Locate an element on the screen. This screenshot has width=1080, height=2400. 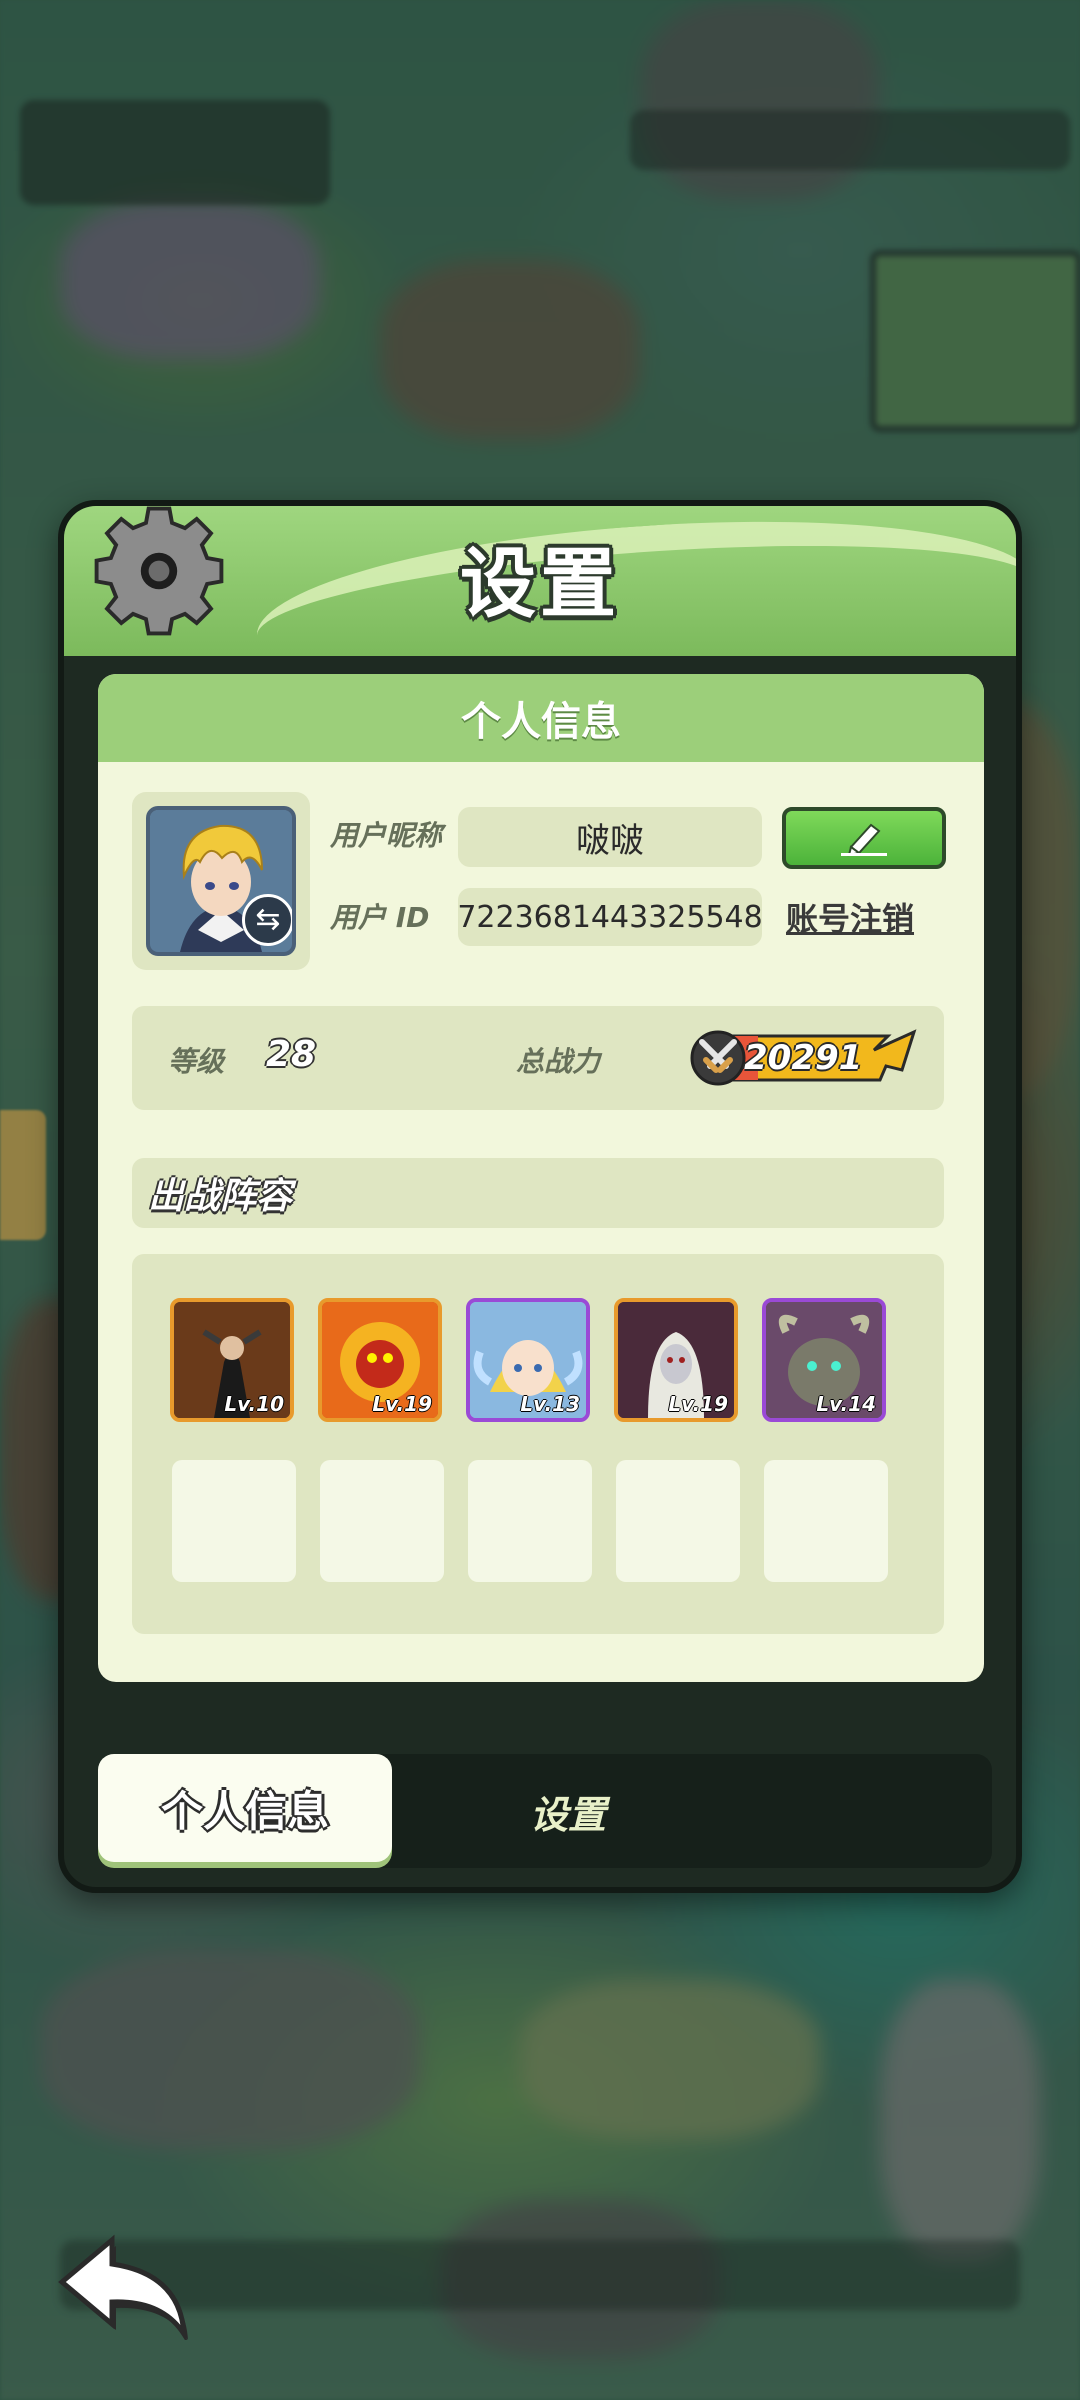
level-value: 28 is located at coordinates (291, 1054).